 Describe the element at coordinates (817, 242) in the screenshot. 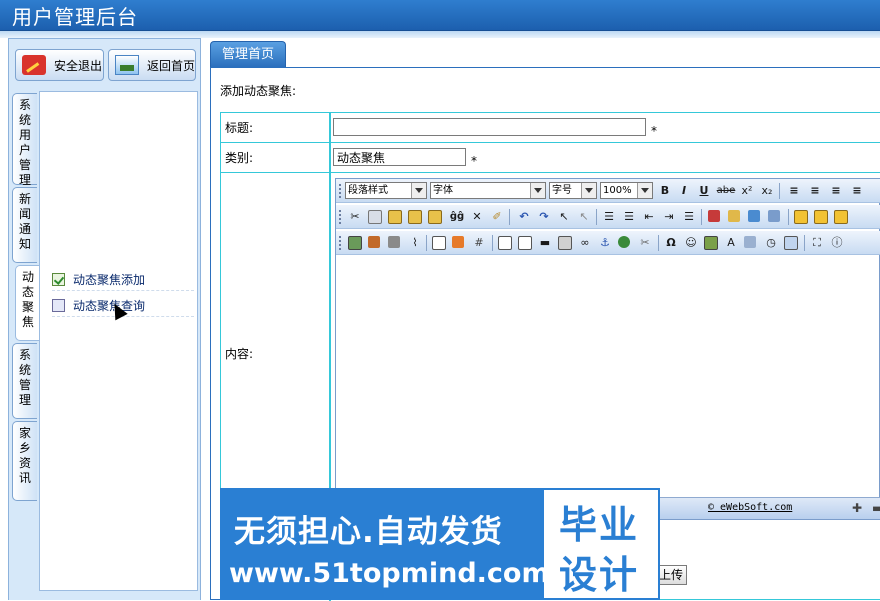

I see `fullscreen-icon: ⛶` at that location.